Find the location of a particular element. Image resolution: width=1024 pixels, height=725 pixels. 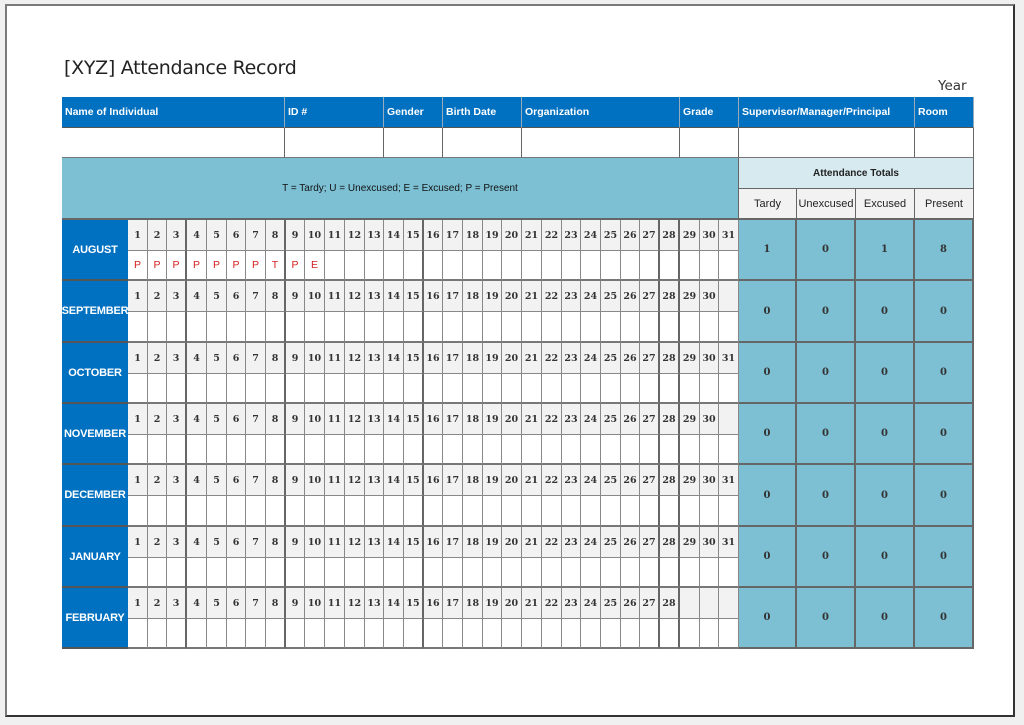

attendance-mark-cell: E is located at coordinates (315, 266).